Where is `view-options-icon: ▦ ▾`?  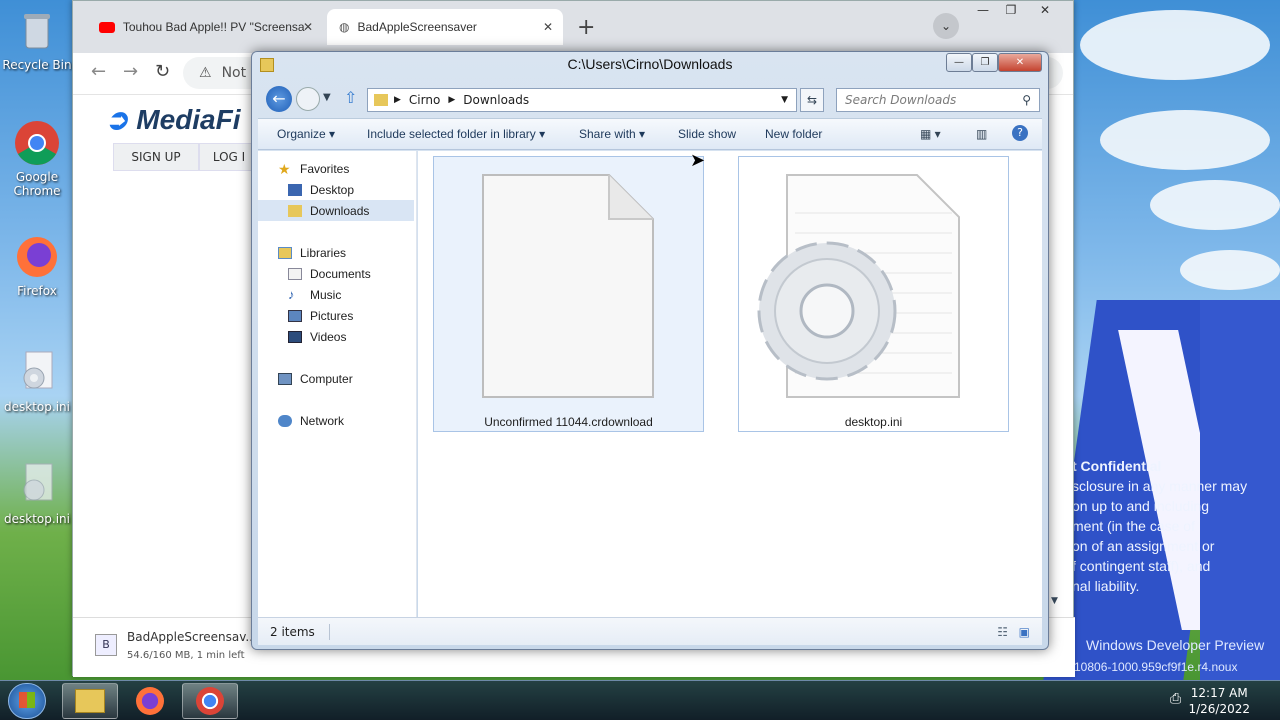
view-options-icon: ▦ ▾ is located at coordinates (930, 134).